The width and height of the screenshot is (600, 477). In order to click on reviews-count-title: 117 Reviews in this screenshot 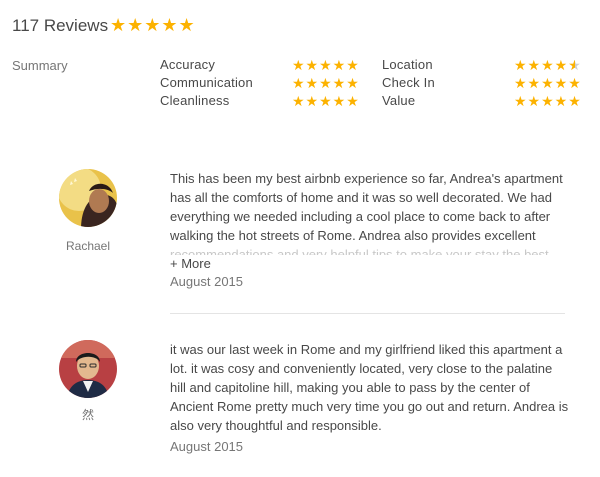, I will do `click(60, 25)`.